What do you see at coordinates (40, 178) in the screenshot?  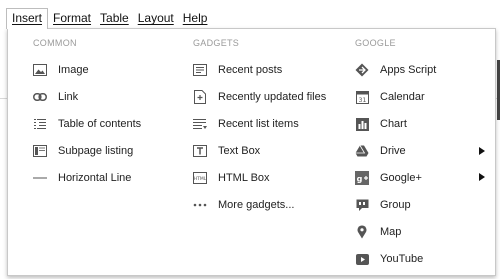 I see `horizontal-line-icon` at bounding box center [40, 178].